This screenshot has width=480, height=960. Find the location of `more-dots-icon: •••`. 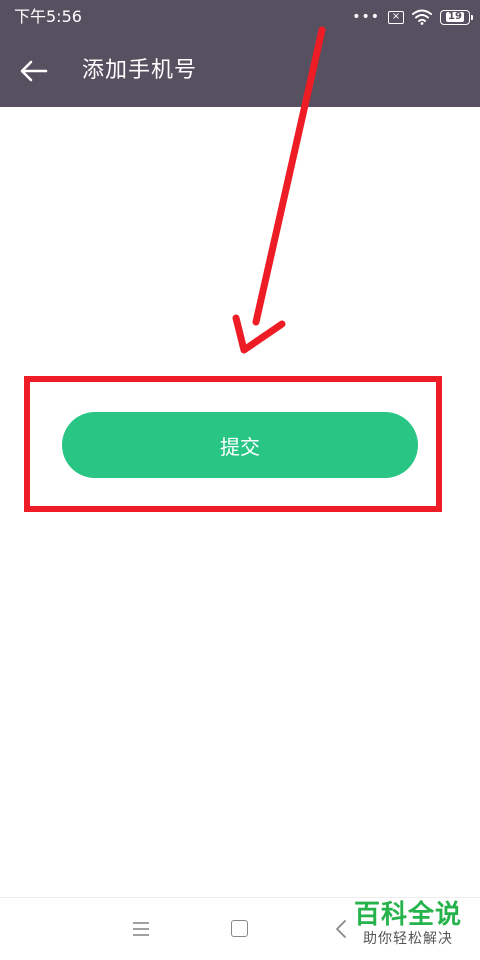

more-dots-icon: ••• is located at coordinates (366, 17).